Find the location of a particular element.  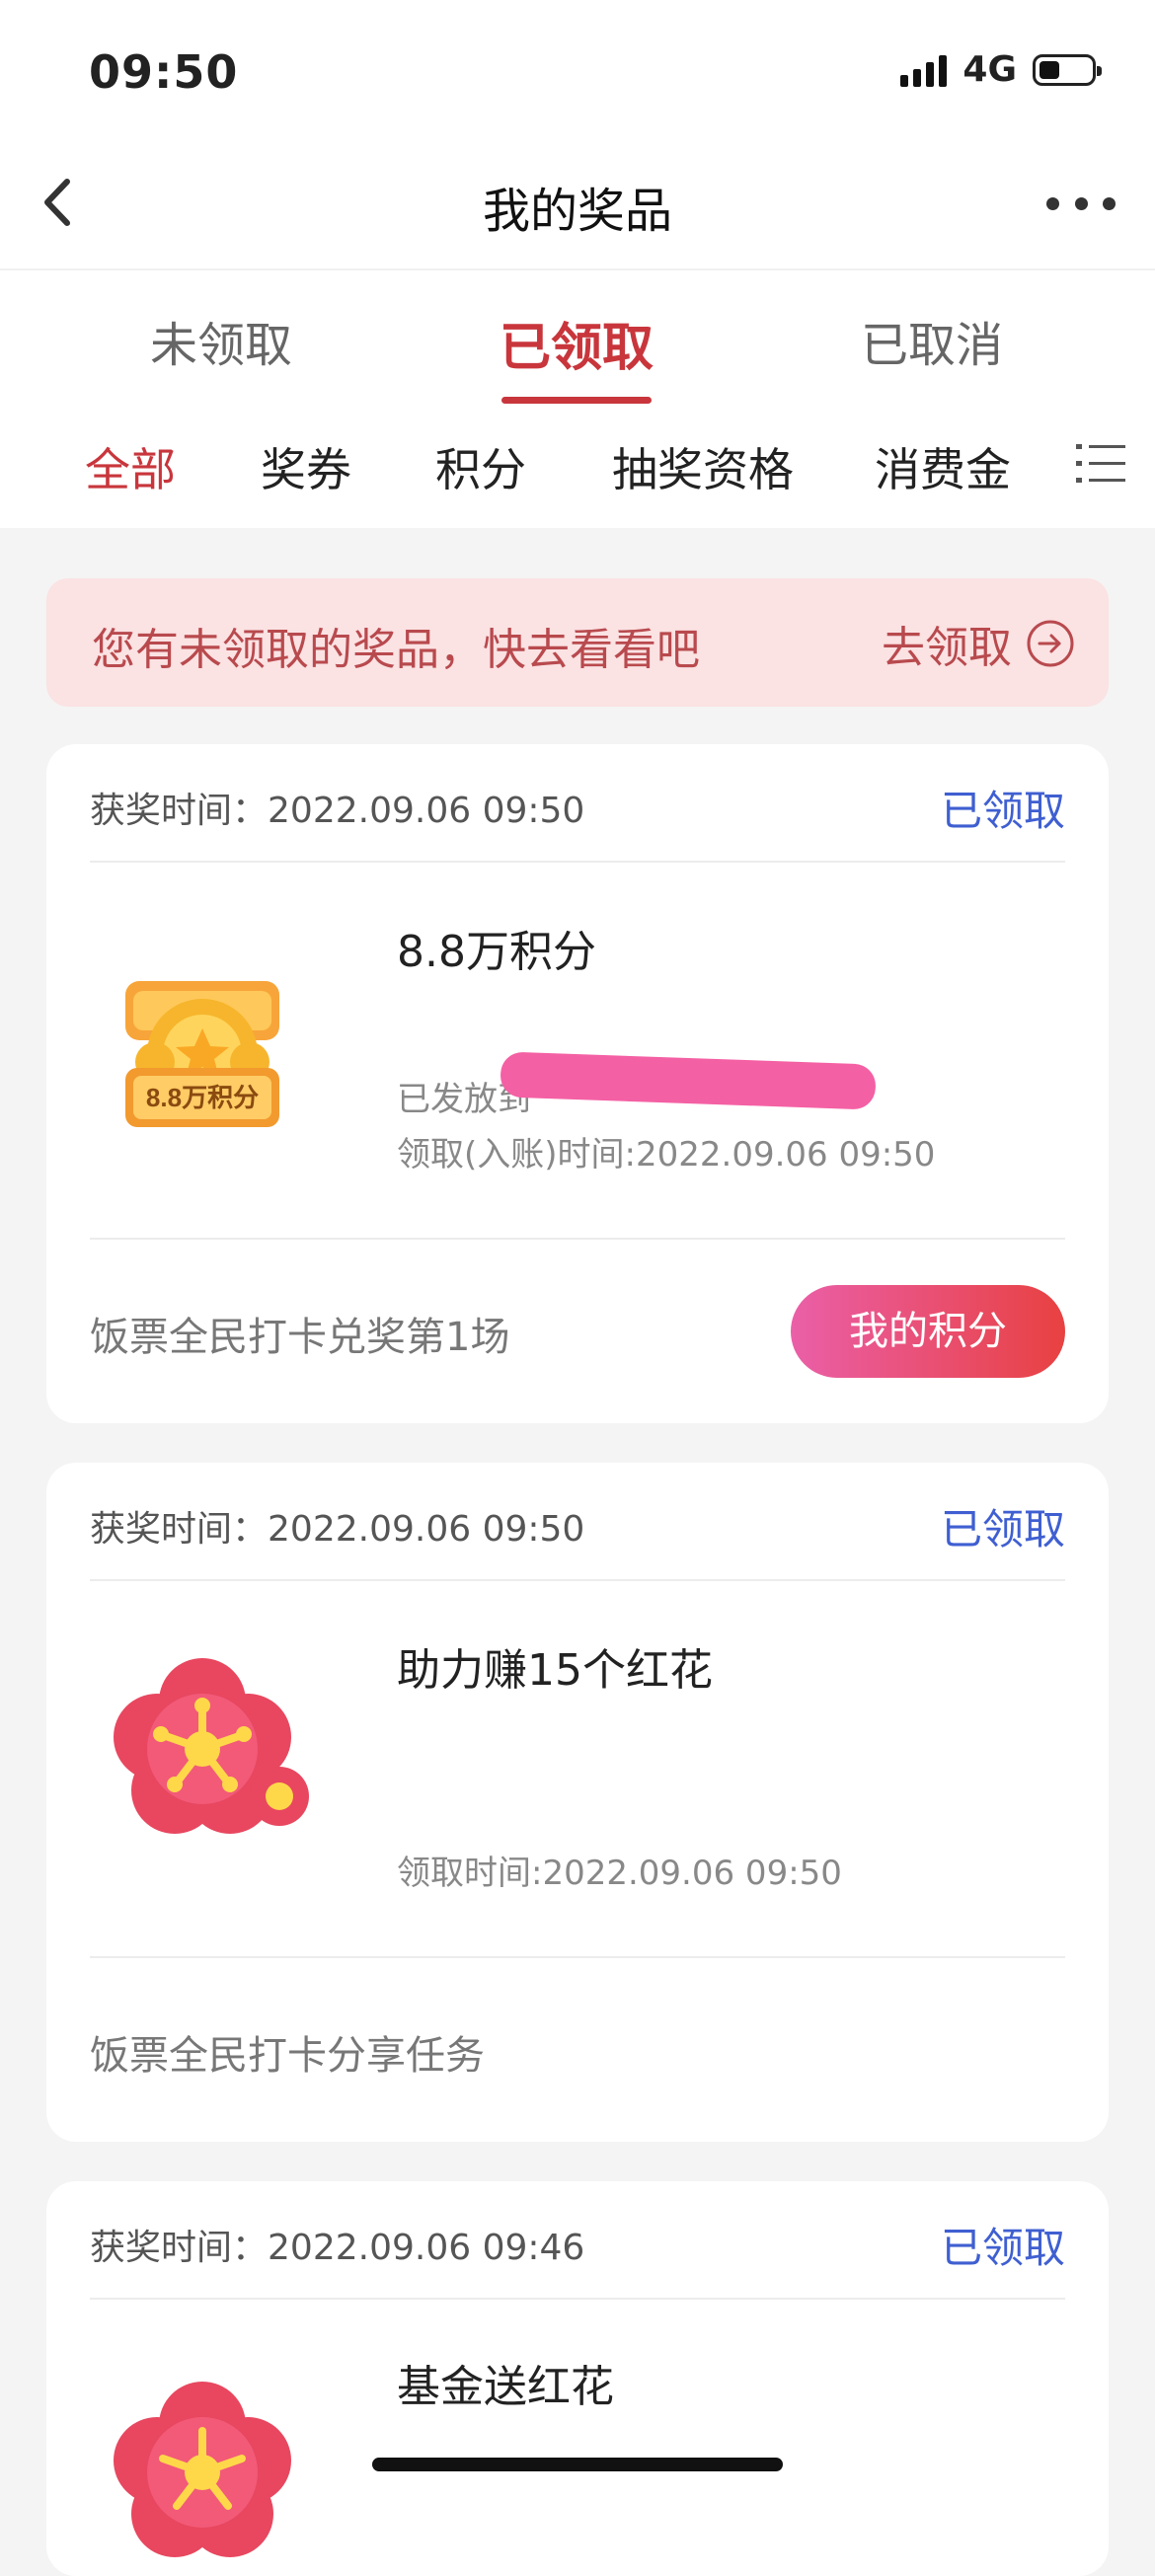

status-indicators: 4G is located at coordinates (1001, 69).